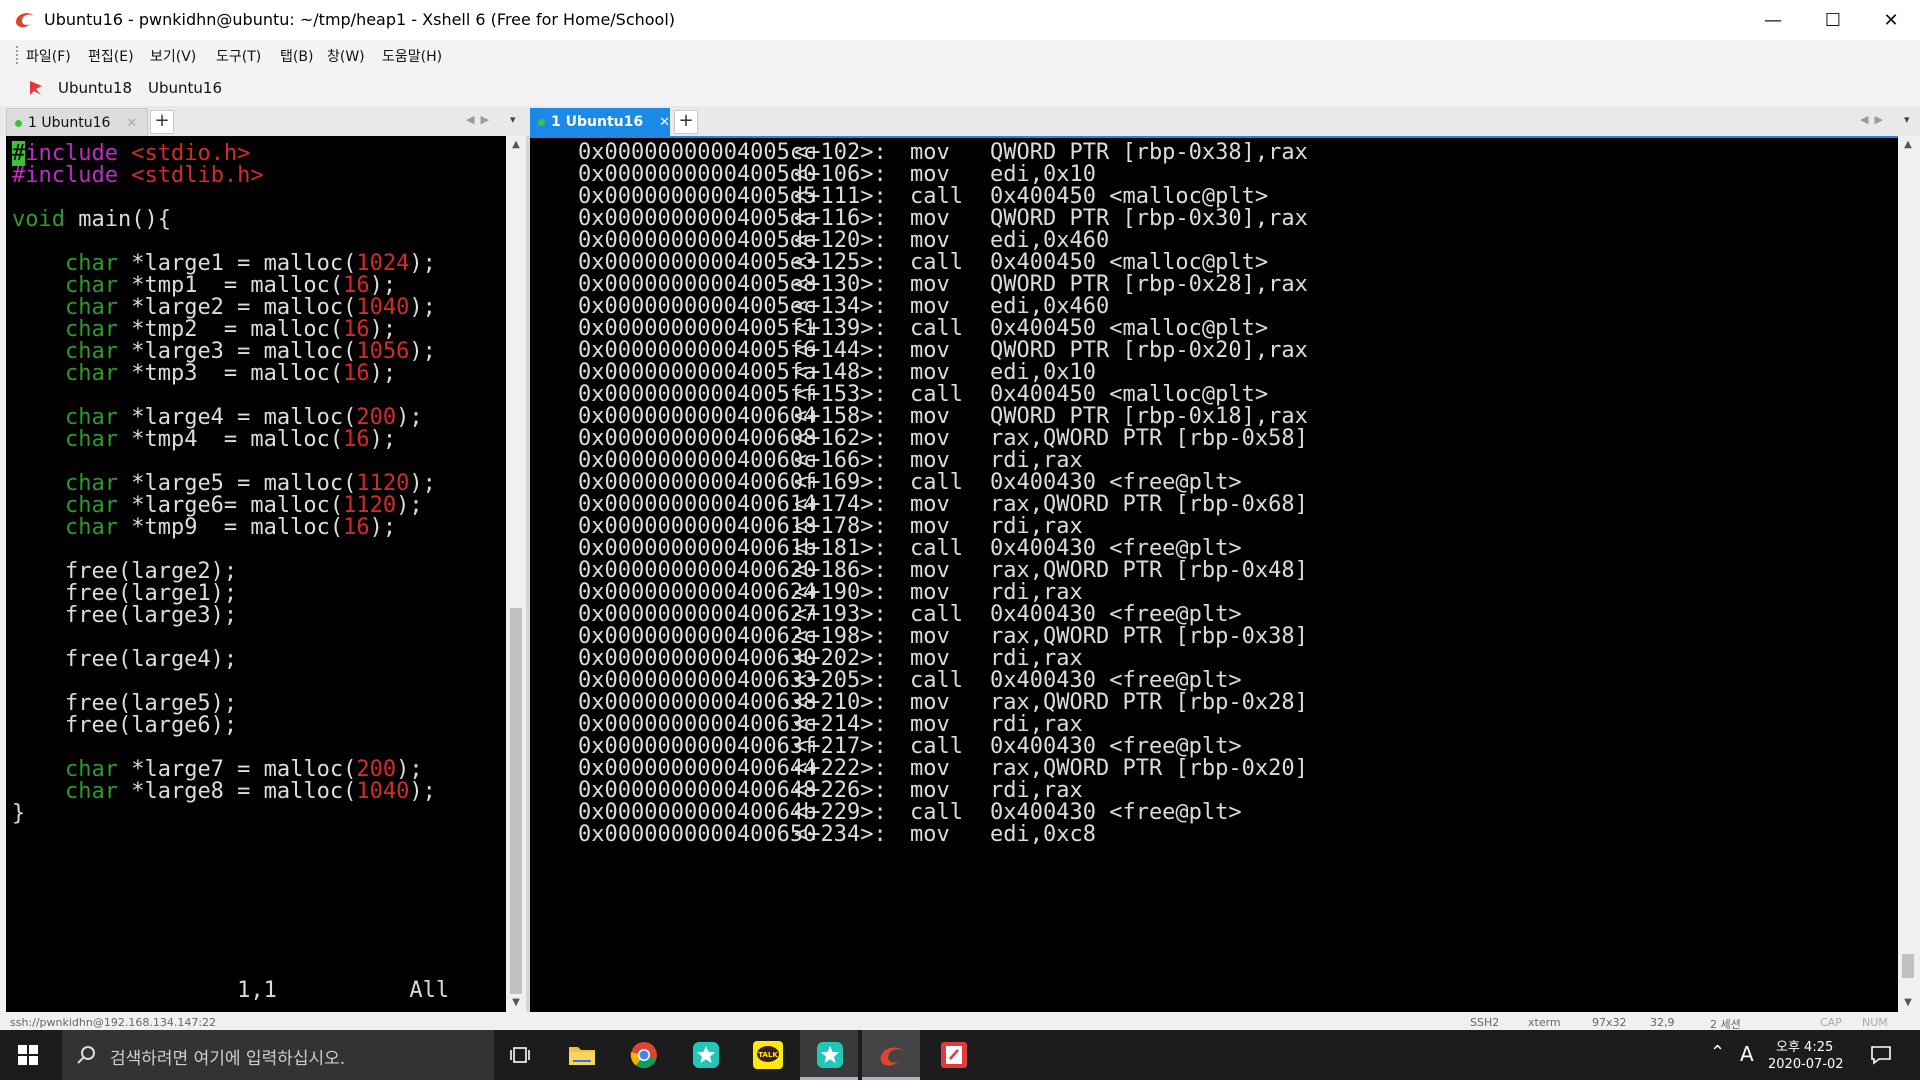 Image resolution: width=1920 pixels, height=1080 pixels. I want to click on chrome-icon, so click(644, 1055).